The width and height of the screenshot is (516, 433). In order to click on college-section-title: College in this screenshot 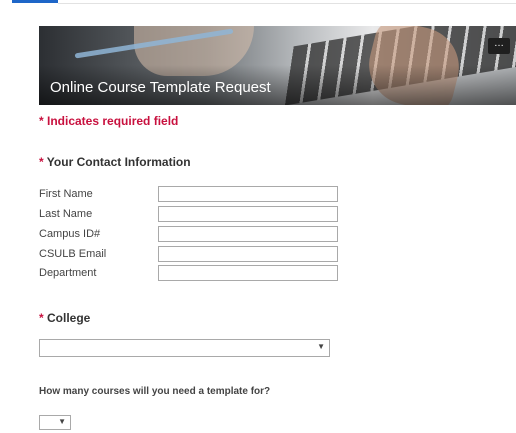, I will do `click(69, 318)`.